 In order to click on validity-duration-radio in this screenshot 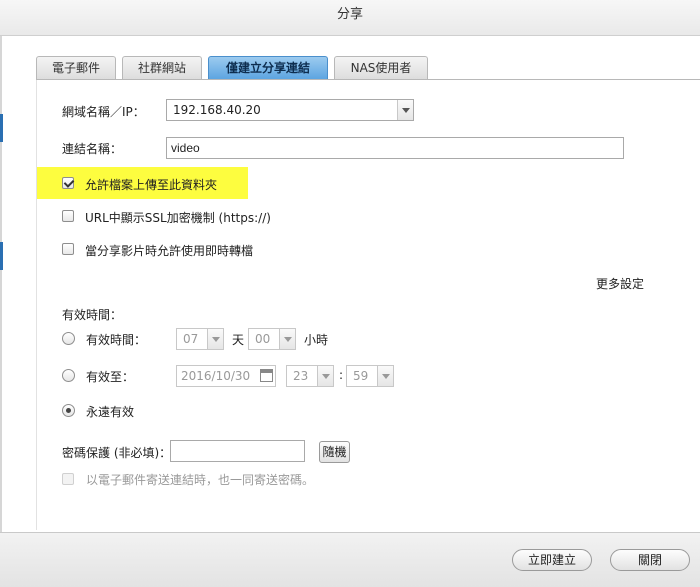, I will do `click(68, 338)`.